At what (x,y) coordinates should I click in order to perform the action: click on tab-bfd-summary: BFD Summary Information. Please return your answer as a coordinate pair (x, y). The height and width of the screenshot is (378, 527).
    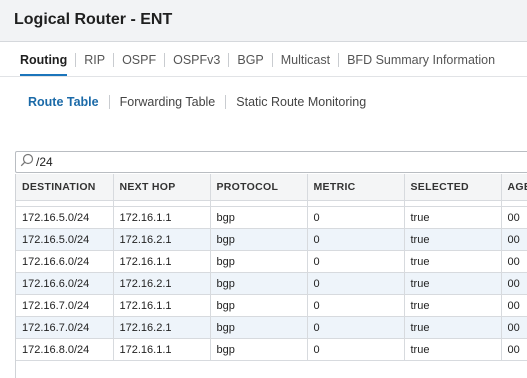
    Looking at the image, I should click on (421, 60).